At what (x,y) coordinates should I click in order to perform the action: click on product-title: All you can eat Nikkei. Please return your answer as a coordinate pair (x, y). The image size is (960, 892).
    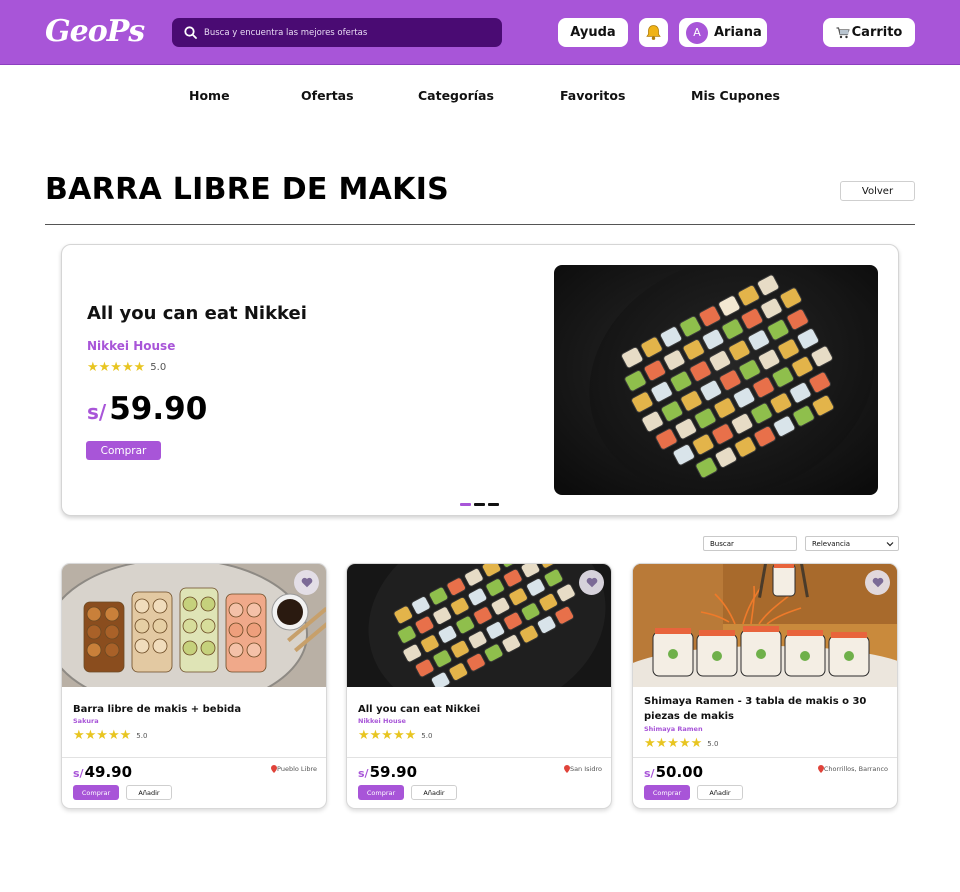
    Looking at the image, I should click on (478, 709).